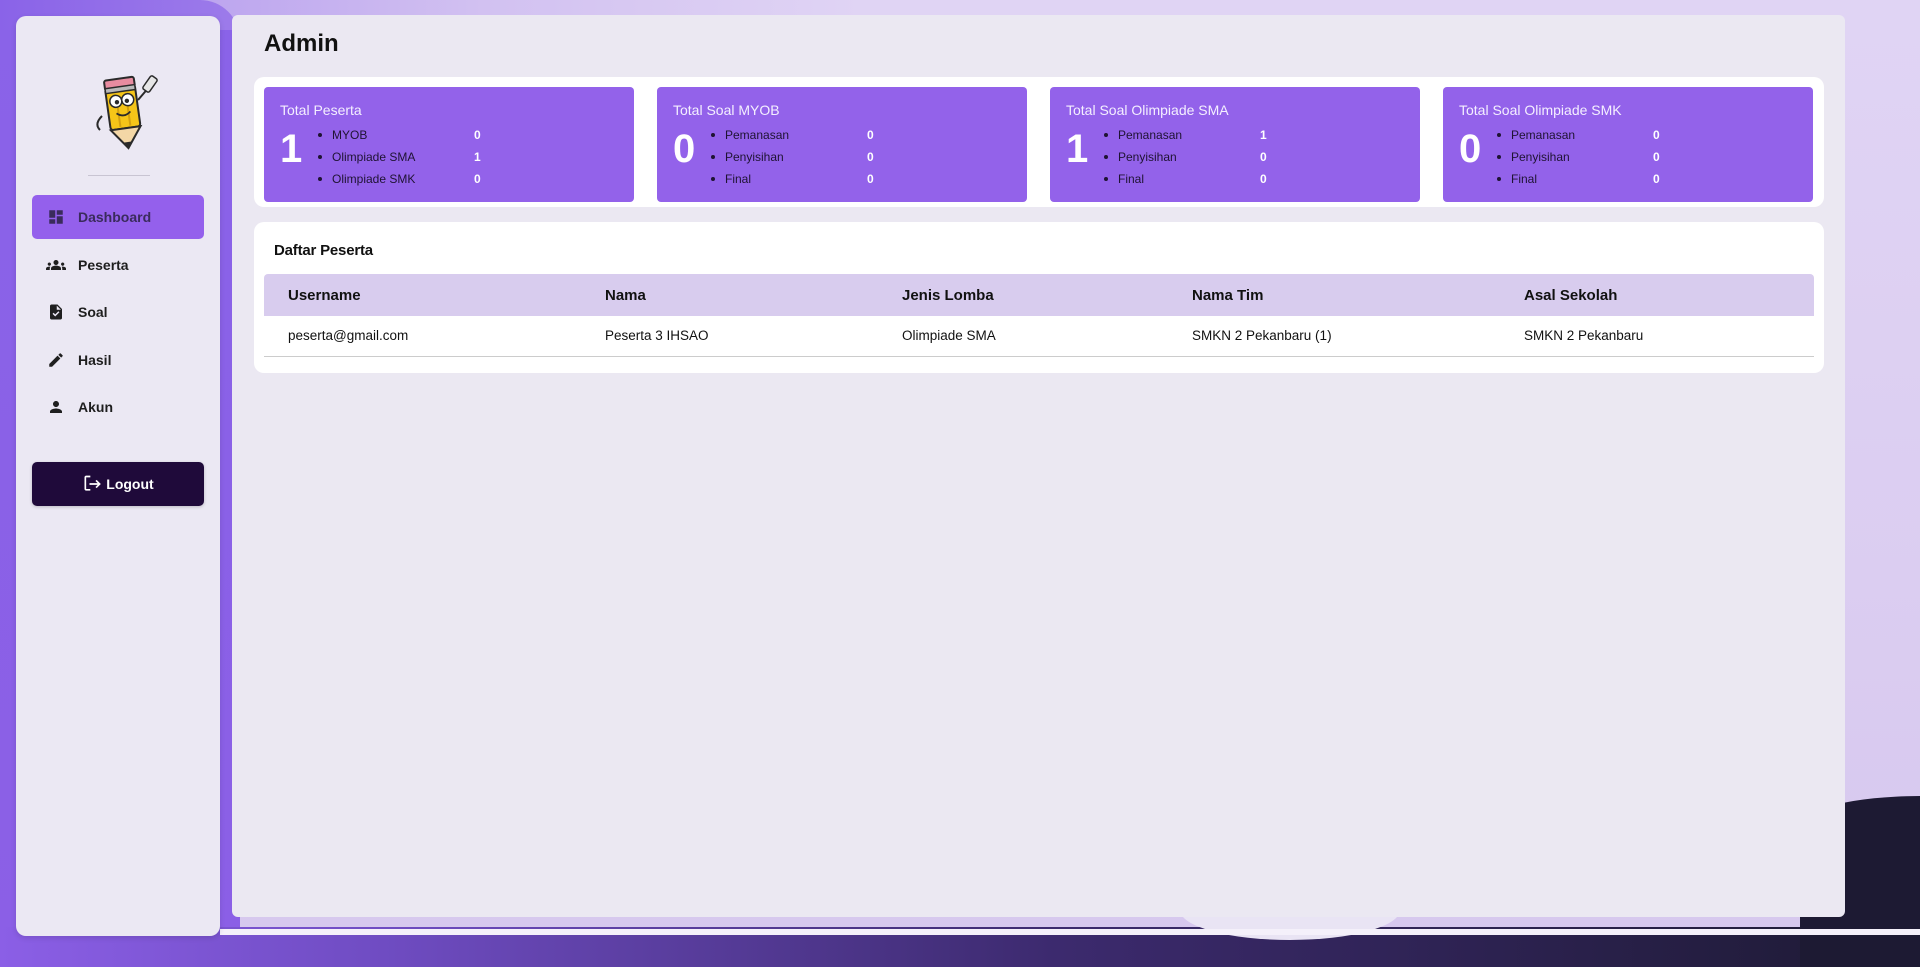  Describe the element at coordinates (726, 110) in the screenshot. I see `stat-title: Total Soal MYOB` at that location.